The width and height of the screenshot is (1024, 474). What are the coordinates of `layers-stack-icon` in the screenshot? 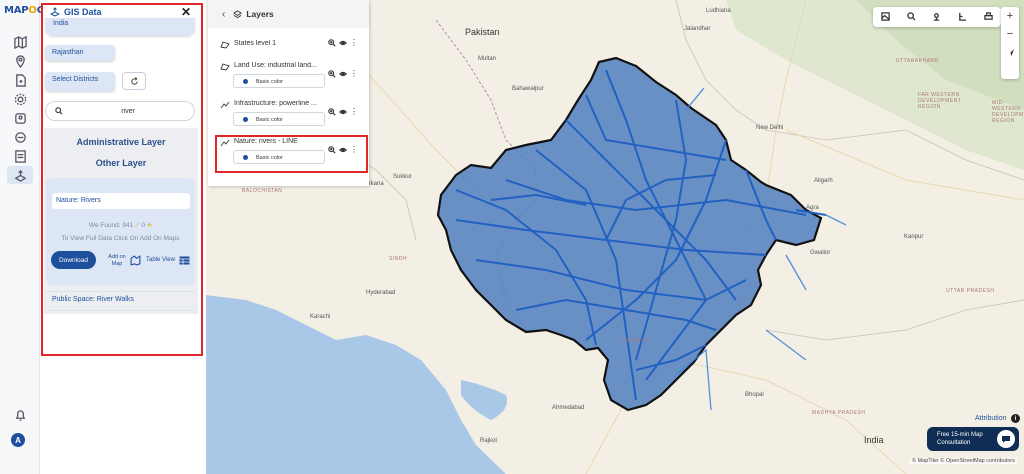 It's located at (238, 13).